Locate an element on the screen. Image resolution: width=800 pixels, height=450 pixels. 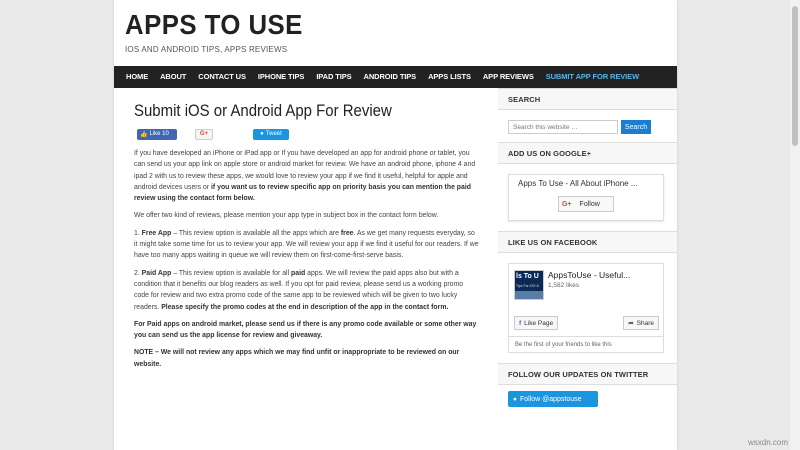
twitter-widget-heading: FOLLOW OUR UPDATES ON TWITTER is located at coordinates (587, 374).